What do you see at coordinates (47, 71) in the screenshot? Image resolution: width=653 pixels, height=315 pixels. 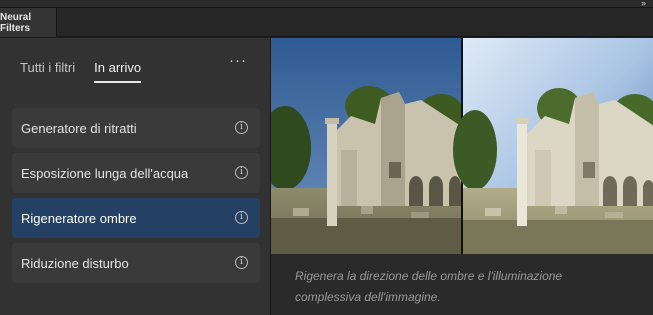 I see `tab-all-filters: Tutti i filtri` at bounding box center [47, 71].